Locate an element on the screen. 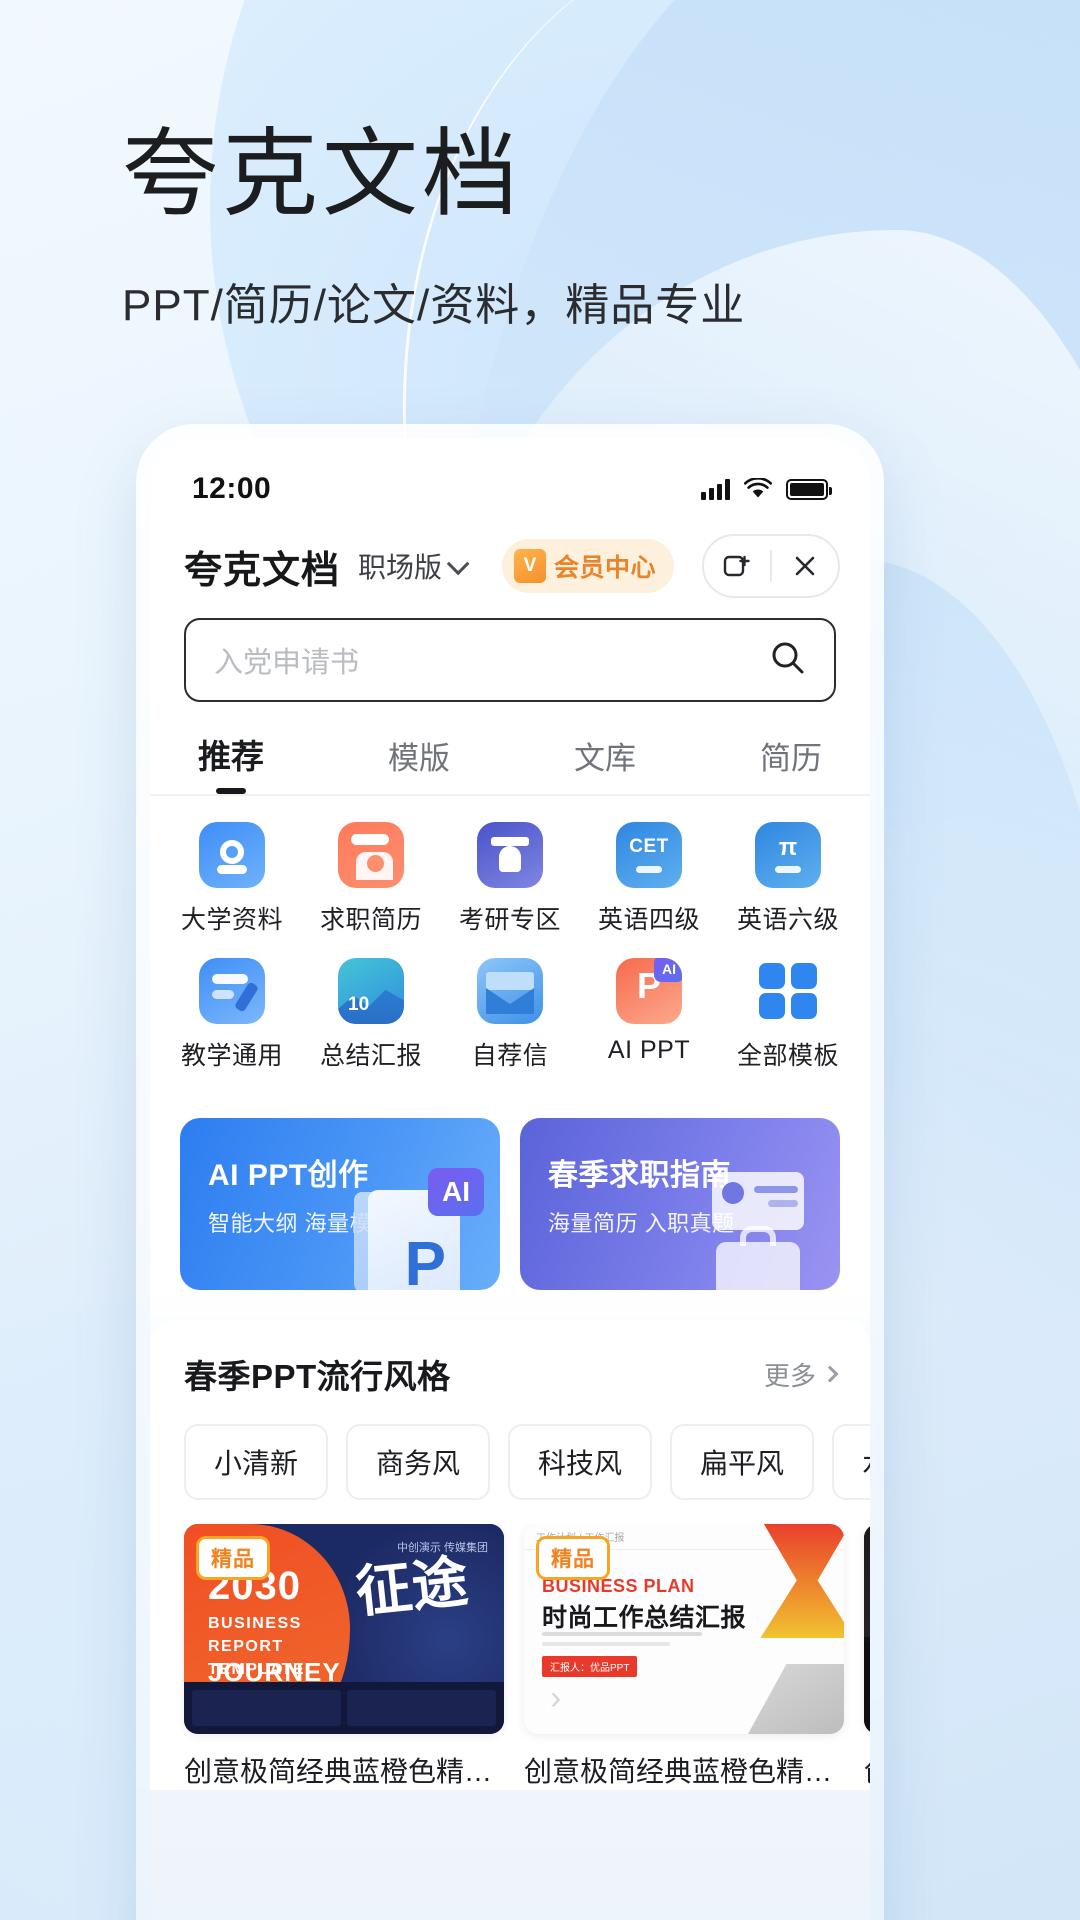 This screenshot has width=1080, height=1920. chevron-down-icon is located at coordinates (458, 564).